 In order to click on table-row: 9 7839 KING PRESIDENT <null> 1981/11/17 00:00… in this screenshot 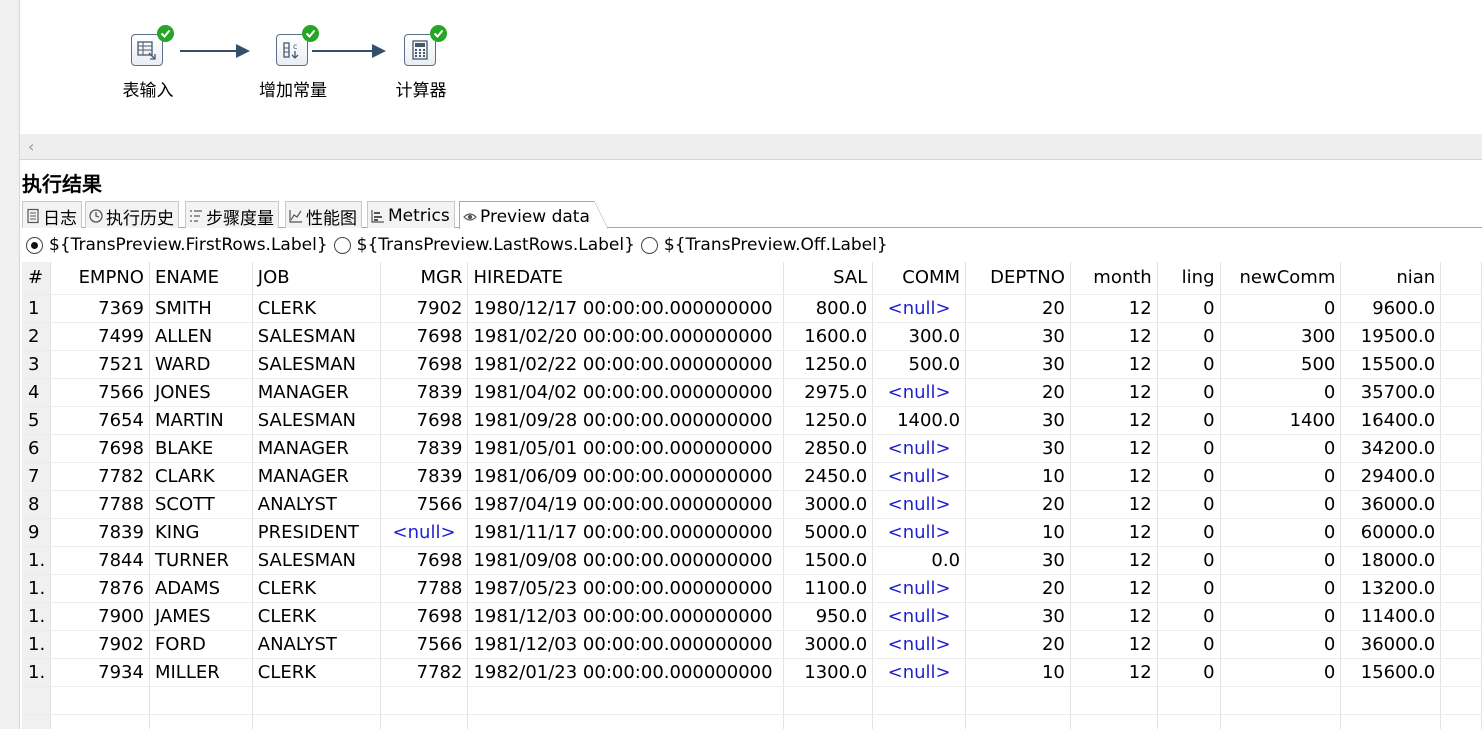, I will do `click(752, 532)`.